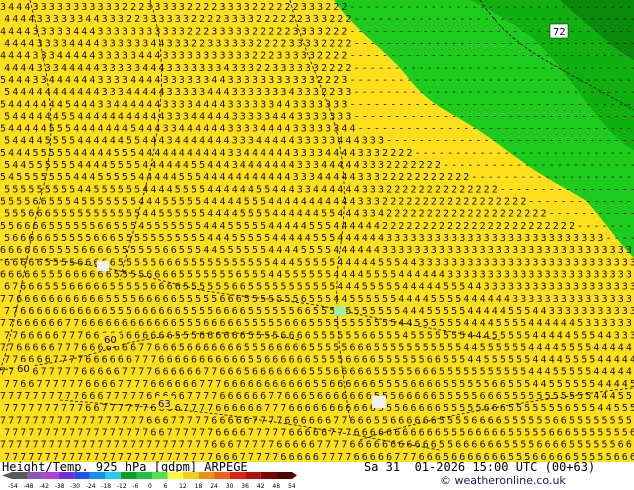  What do you see at coordinates (66, 475) in the screenshot?
I see `colorbar-swatch` at bounding box center [66, 475].